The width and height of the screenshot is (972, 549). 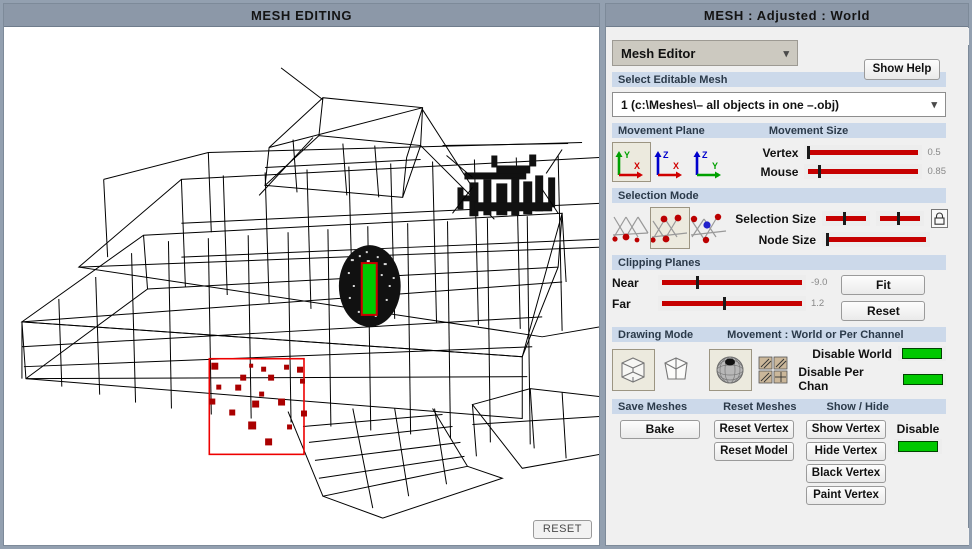 I want to click on section-label-movement-size: Movement Size, so click(x=808, y=130).